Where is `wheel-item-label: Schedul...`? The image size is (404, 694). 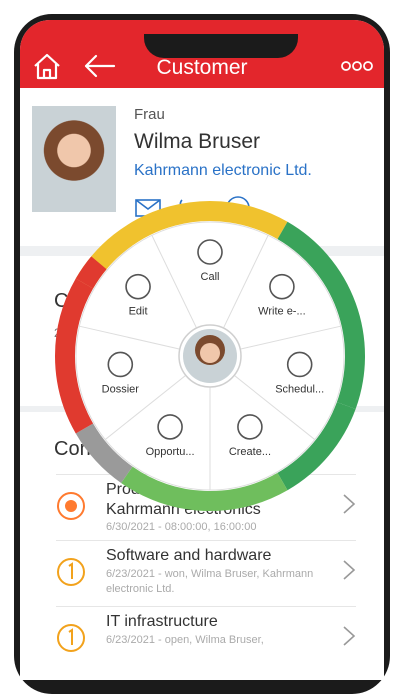 wheel-item-label: Schedul... is located at coordinates (299, 389).